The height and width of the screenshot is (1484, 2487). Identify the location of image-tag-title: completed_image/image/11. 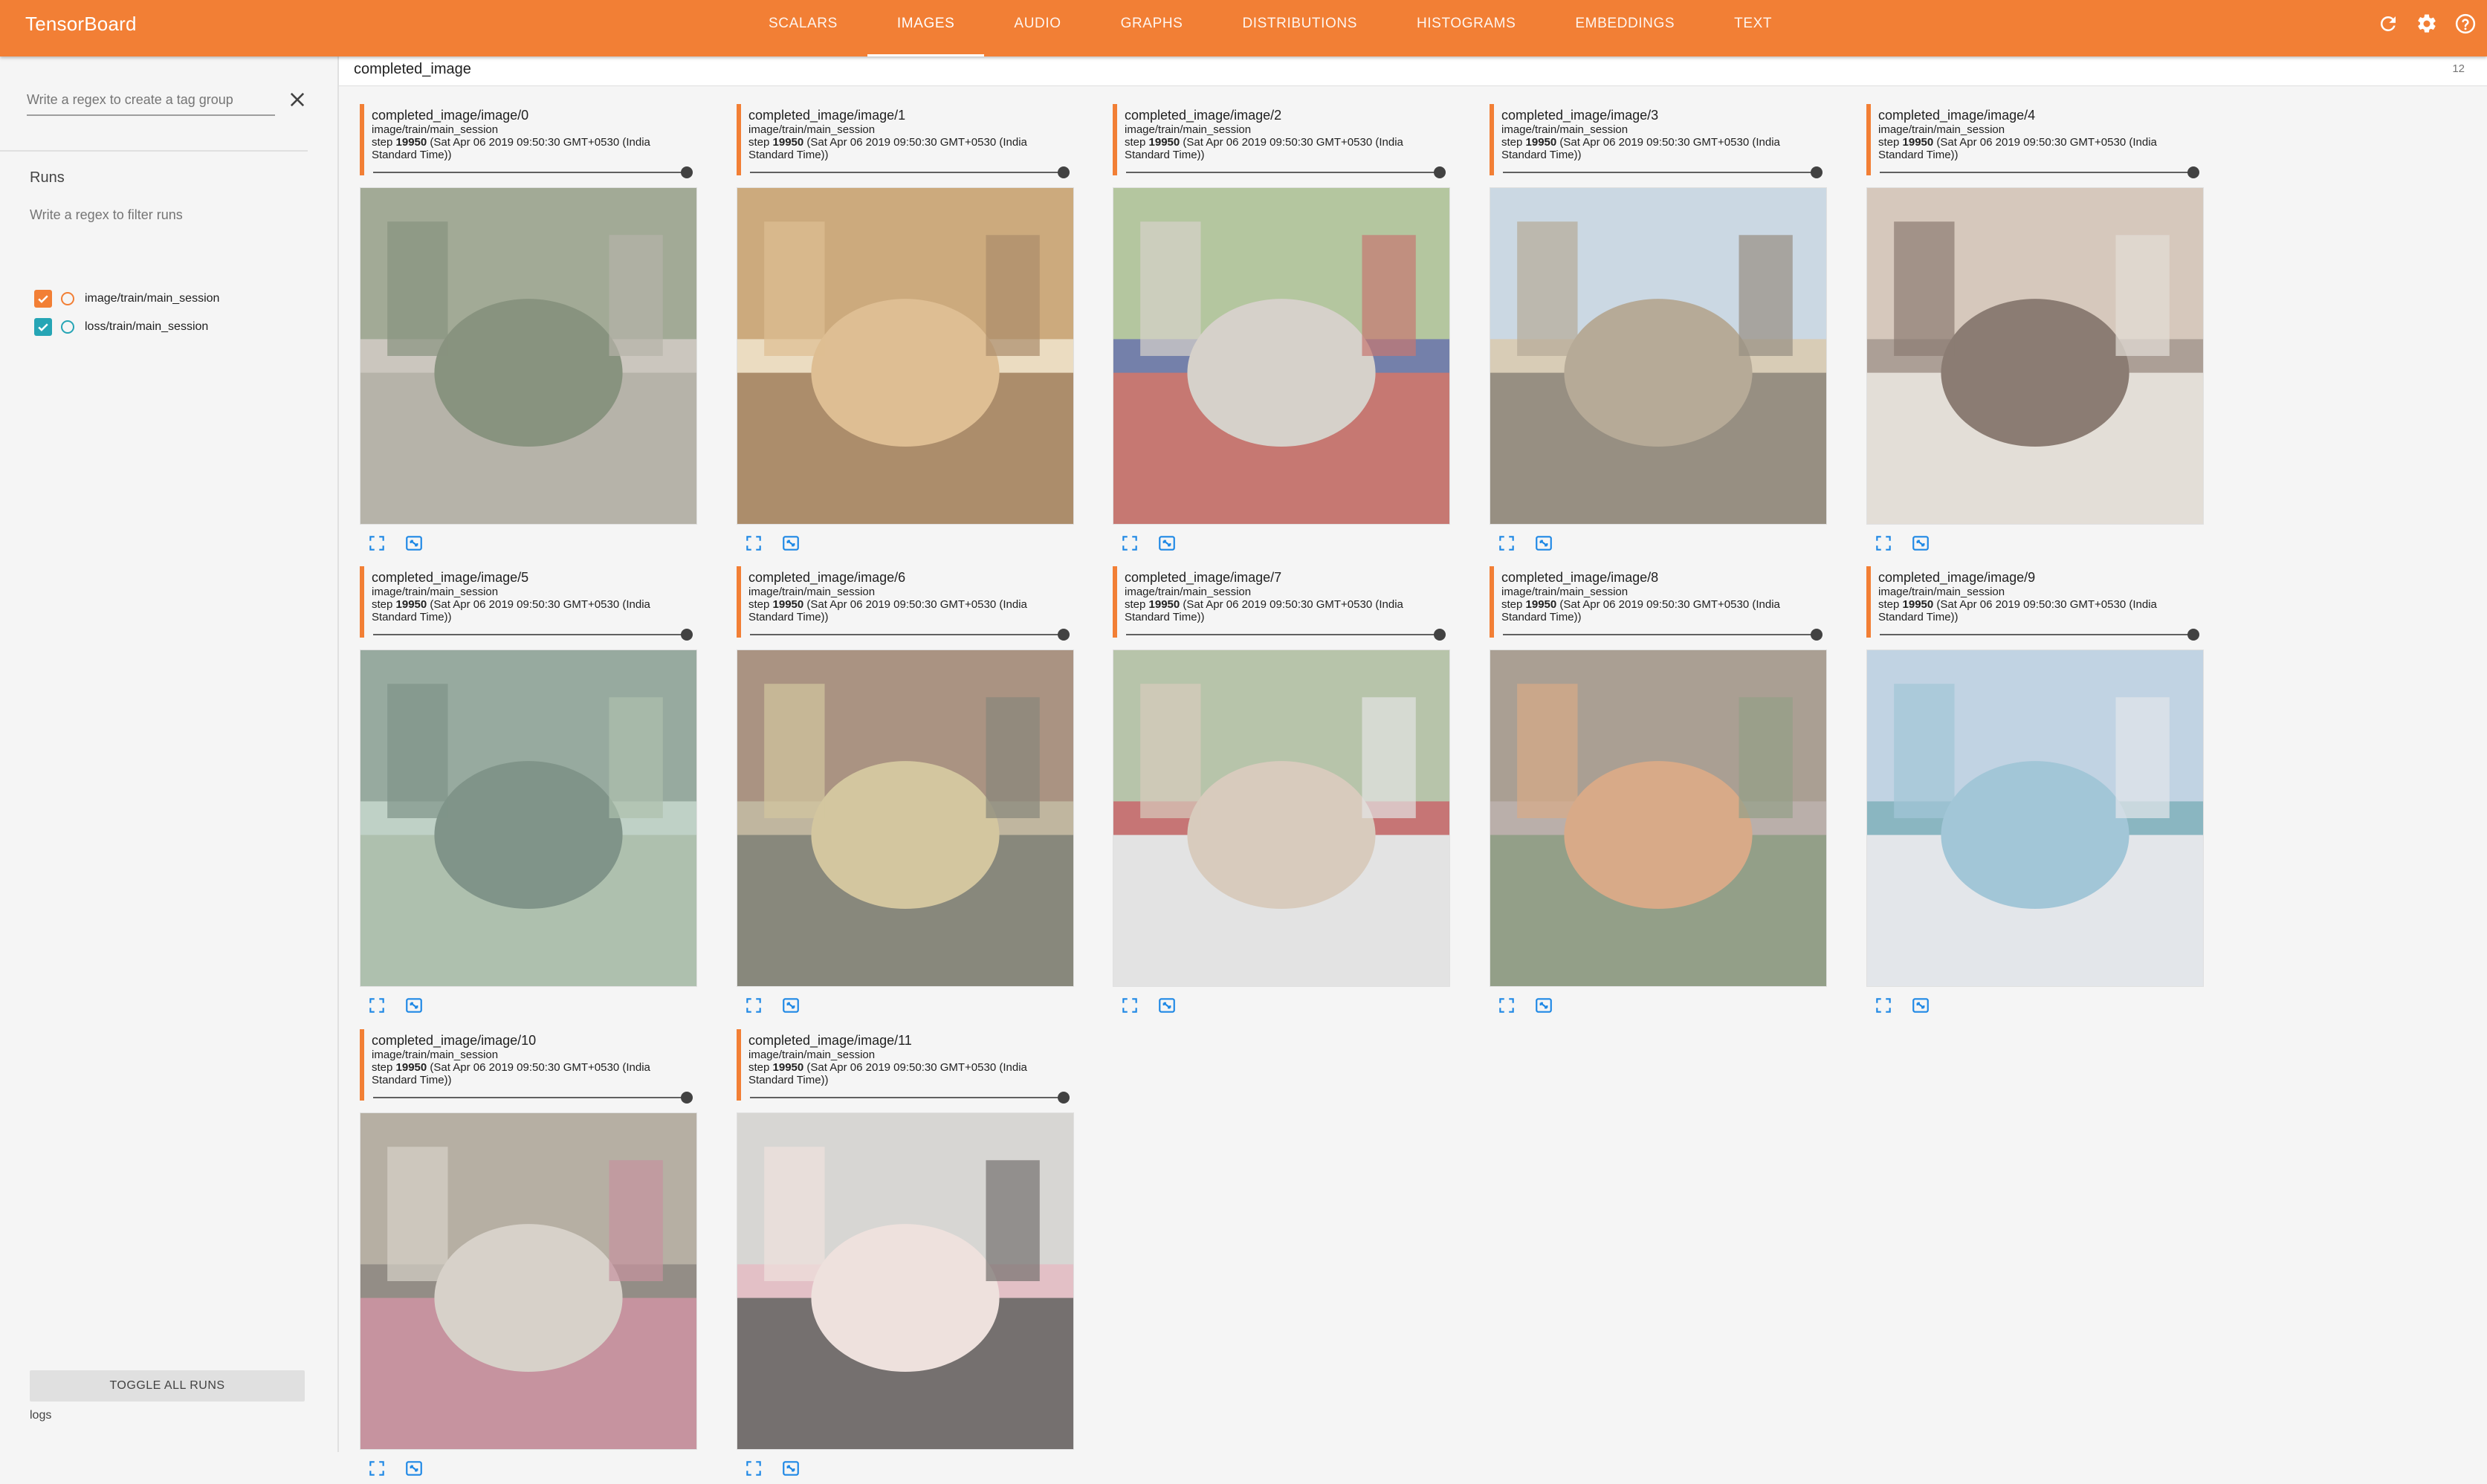
(830, 1041).